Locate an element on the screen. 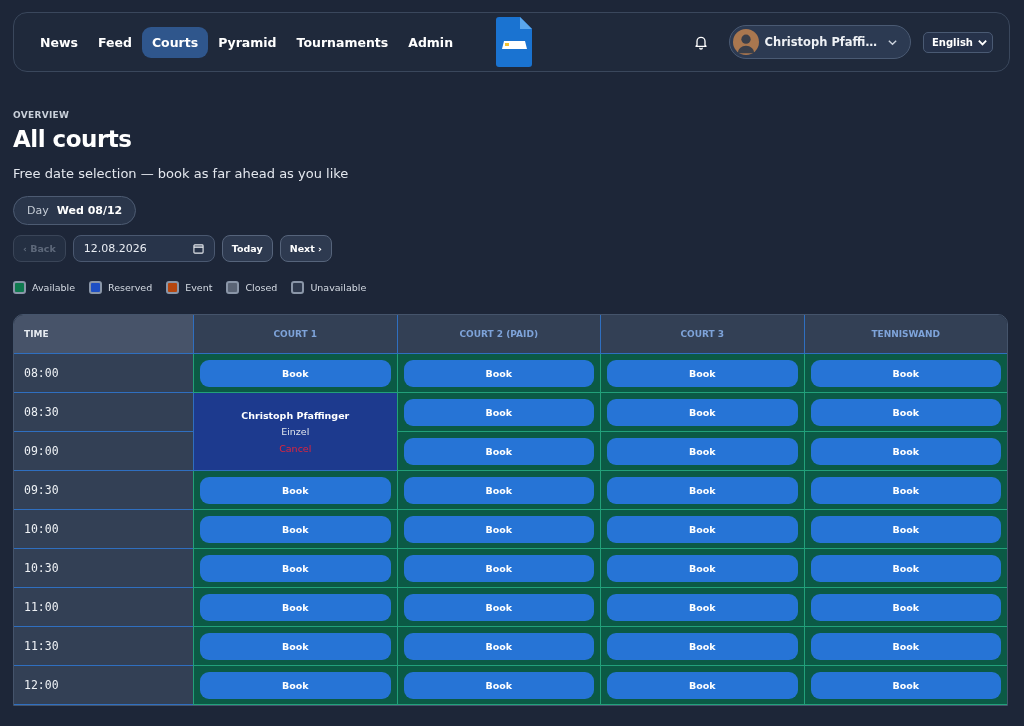  legend-label: Closed is located at coordinates (261, 287).